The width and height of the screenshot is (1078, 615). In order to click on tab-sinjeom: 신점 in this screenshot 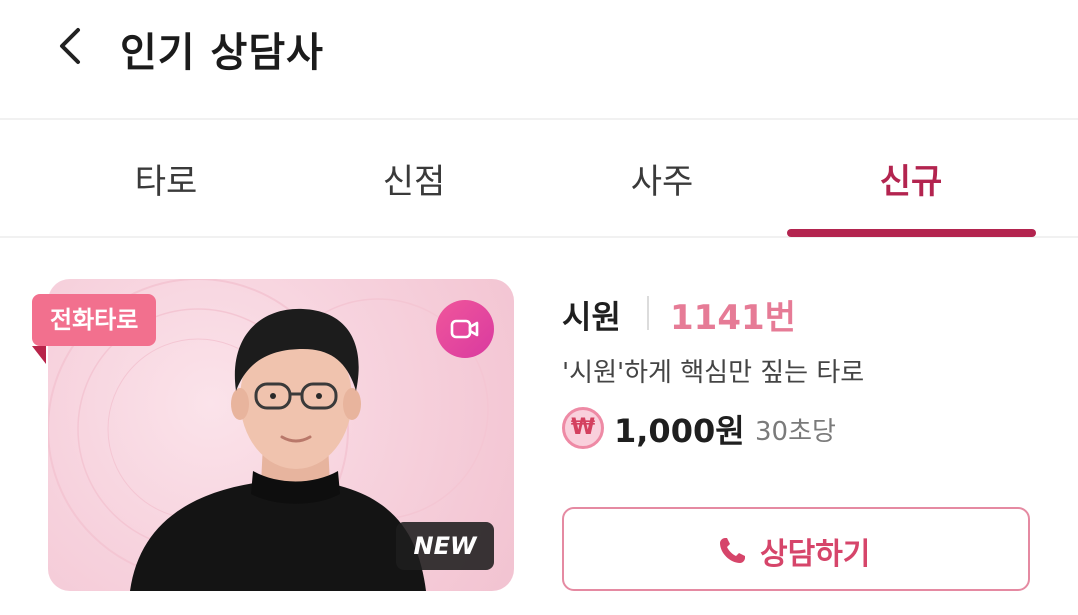, I will do `click(414, 178)`.